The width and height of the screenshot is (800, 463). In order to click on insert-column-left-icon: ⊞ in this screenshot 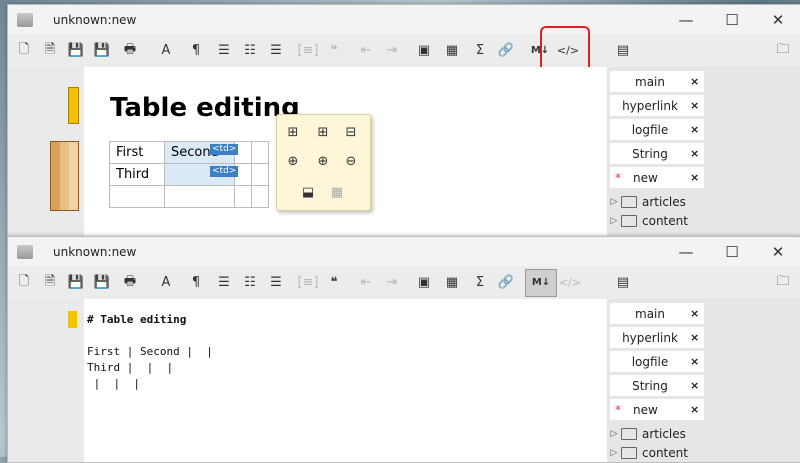, I will do `click(293, 132)`.